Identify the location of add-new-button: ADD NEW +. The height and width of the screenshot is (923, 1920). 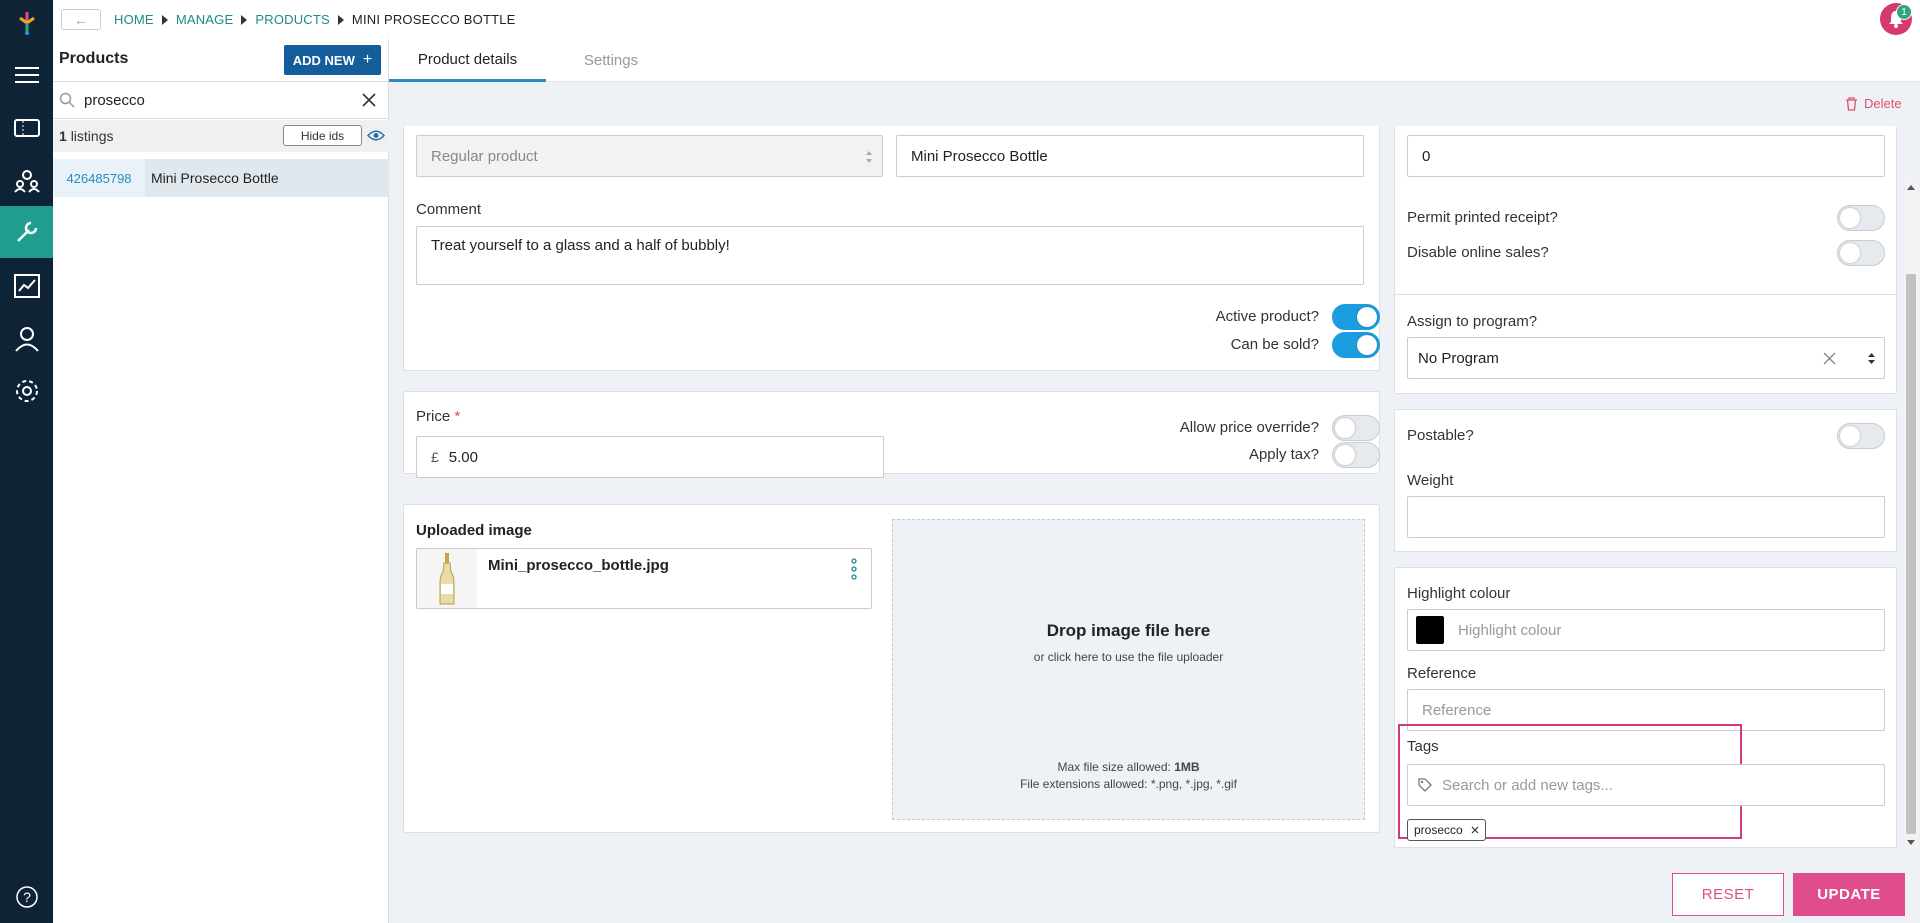
(332, 60).